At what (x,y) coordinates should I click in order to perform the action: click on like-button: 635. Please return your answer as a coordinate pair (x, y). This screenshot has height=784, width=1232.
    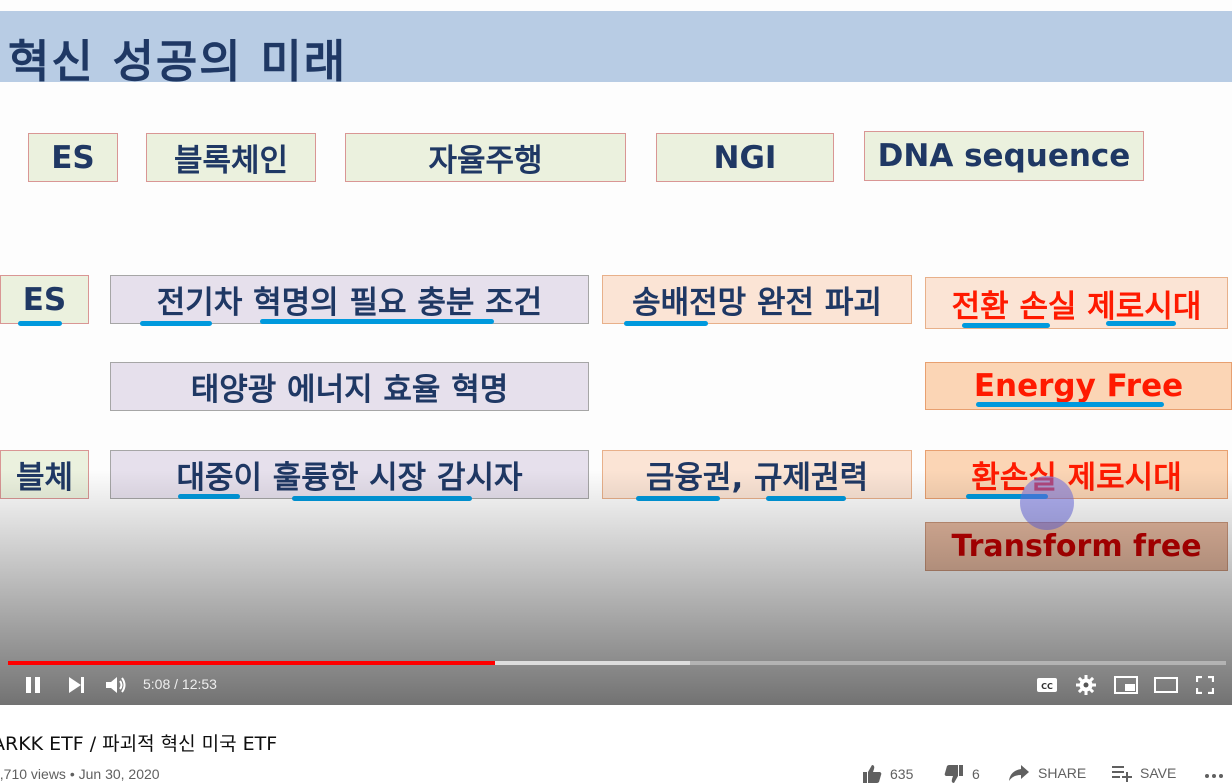
    Looking at the image, I should click on (887, 774).